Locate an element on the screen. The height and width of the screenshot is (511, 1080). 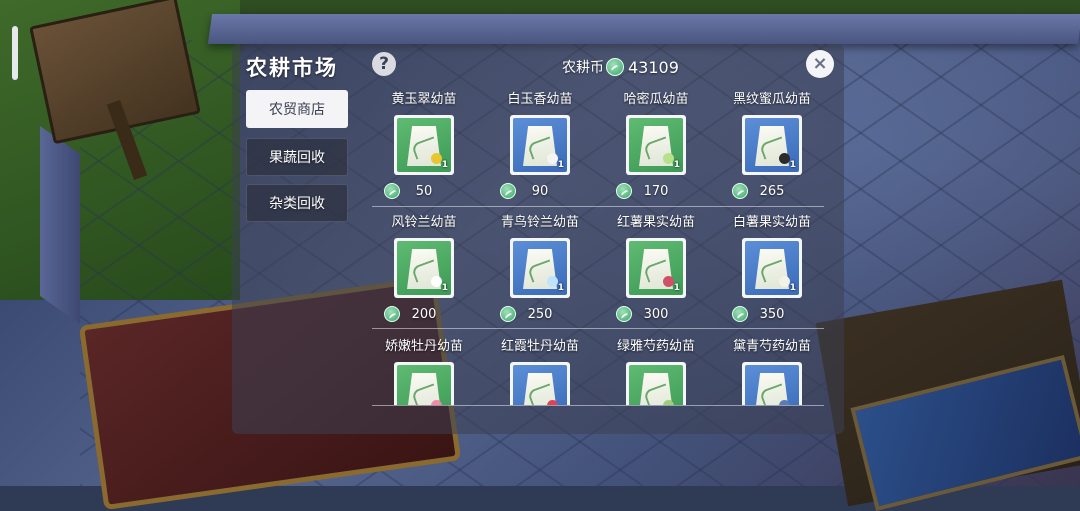
price-value: 200 is located at coordinates (424, 314).